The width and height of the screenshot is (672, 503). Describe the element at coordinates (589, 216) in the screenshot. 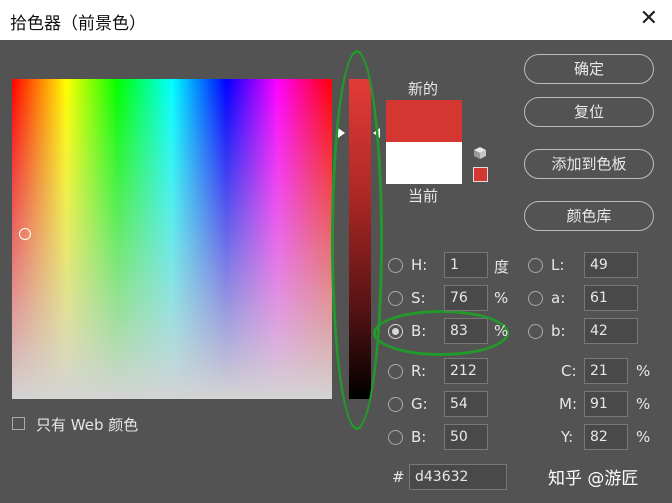

I see `color-libraries-button: 颜色库` at that location.